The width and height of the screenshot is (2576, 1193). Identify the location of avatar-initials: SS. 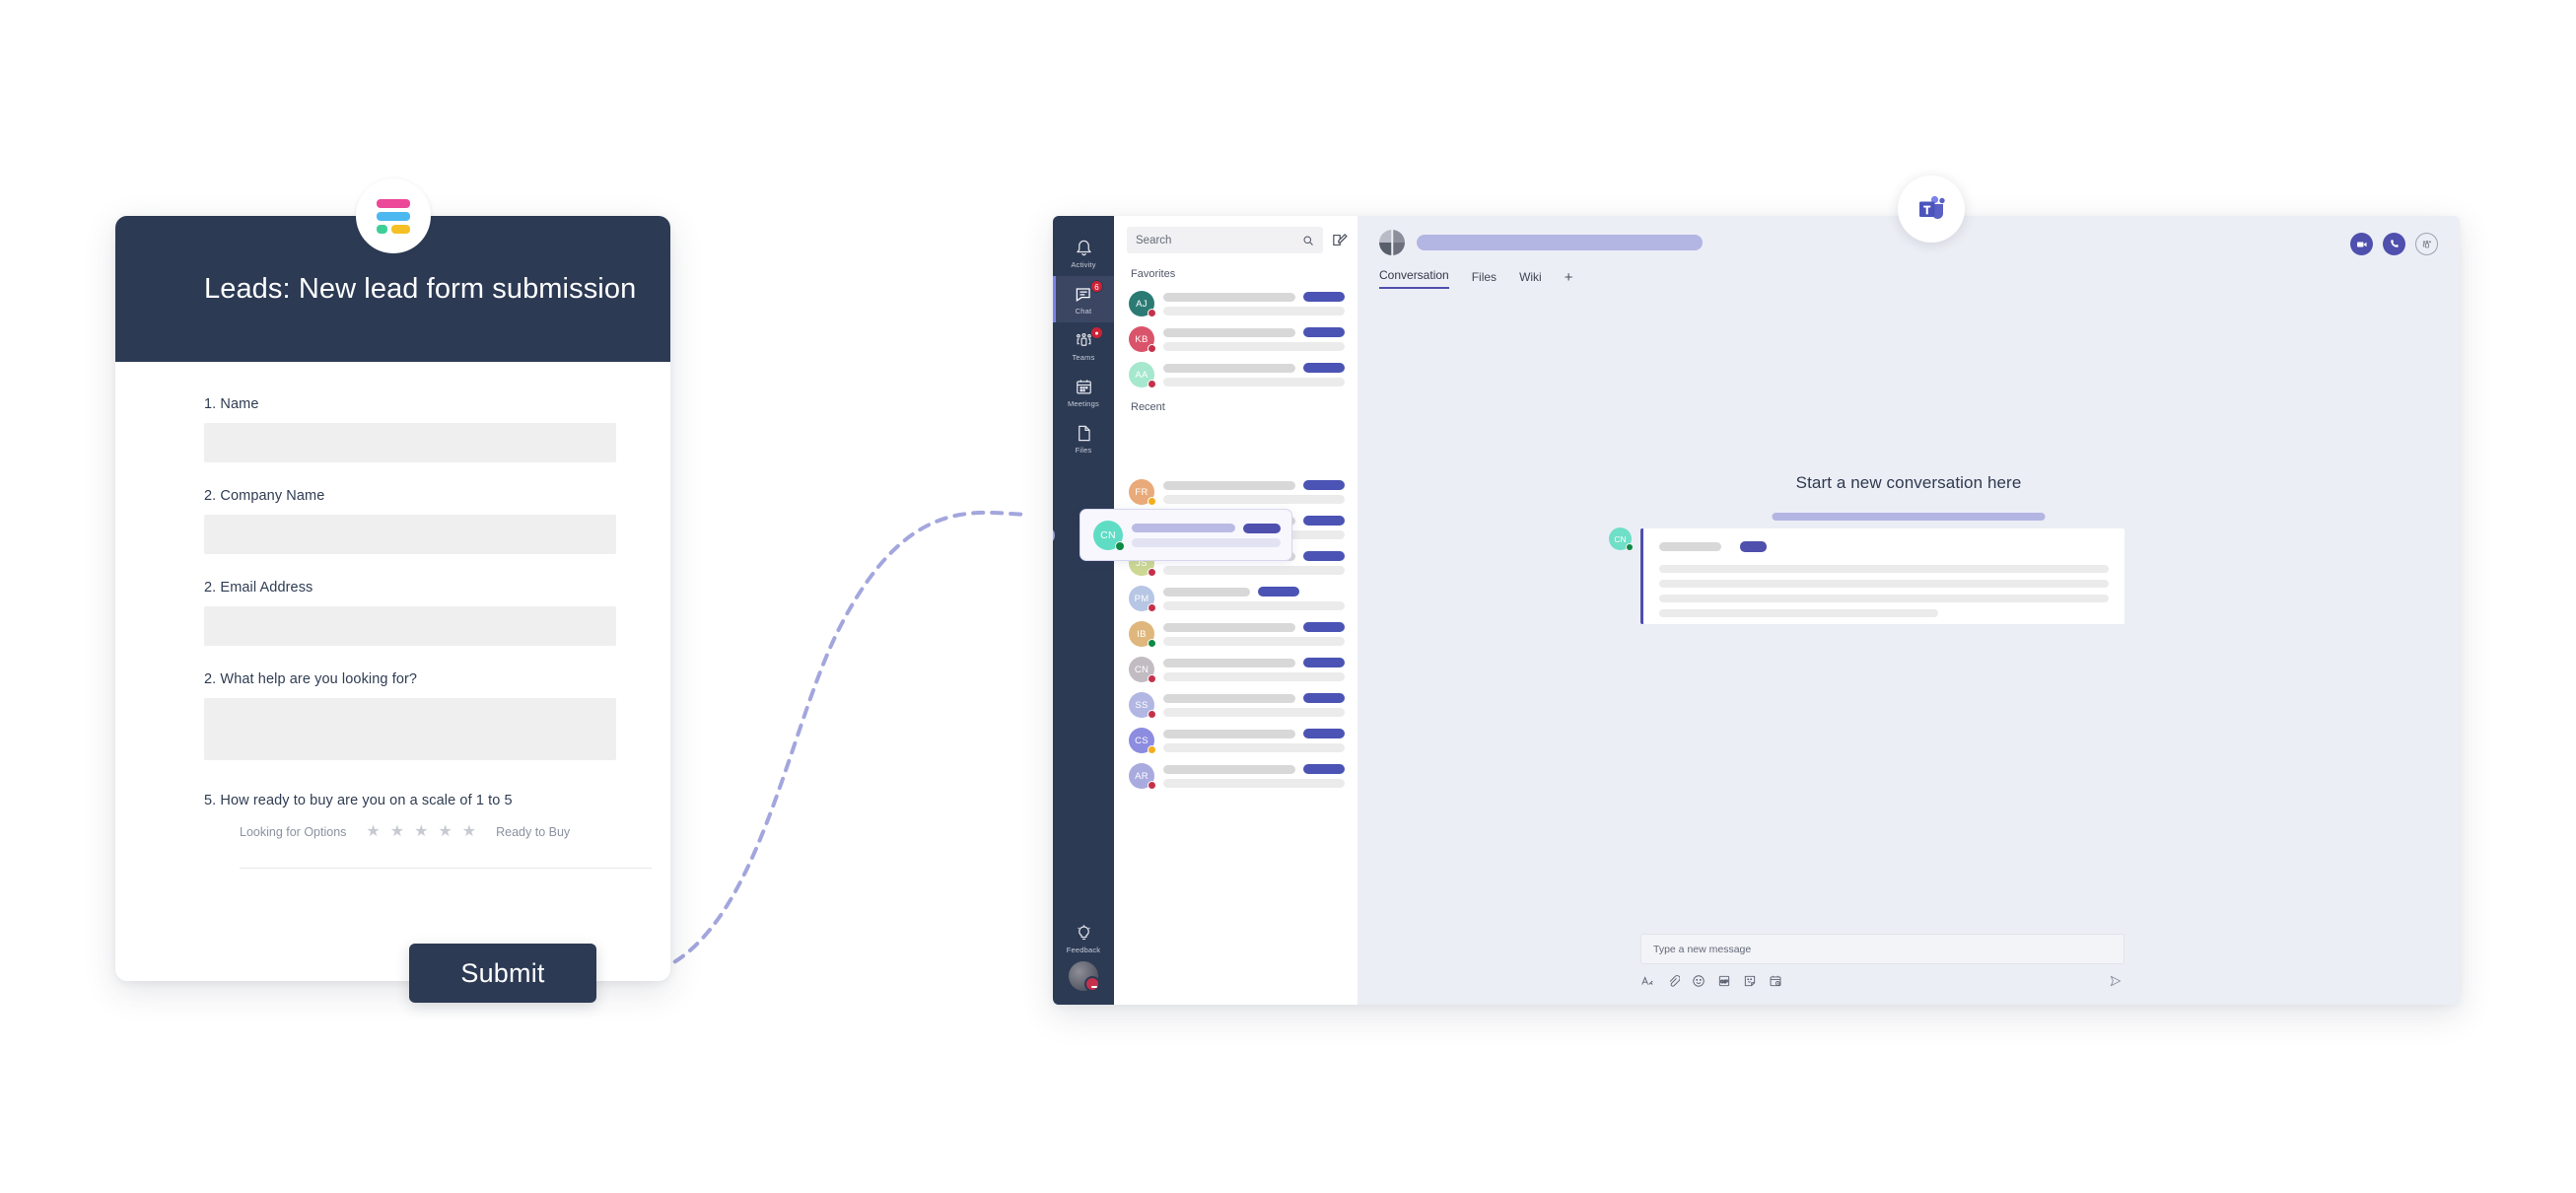
(1142, 705).